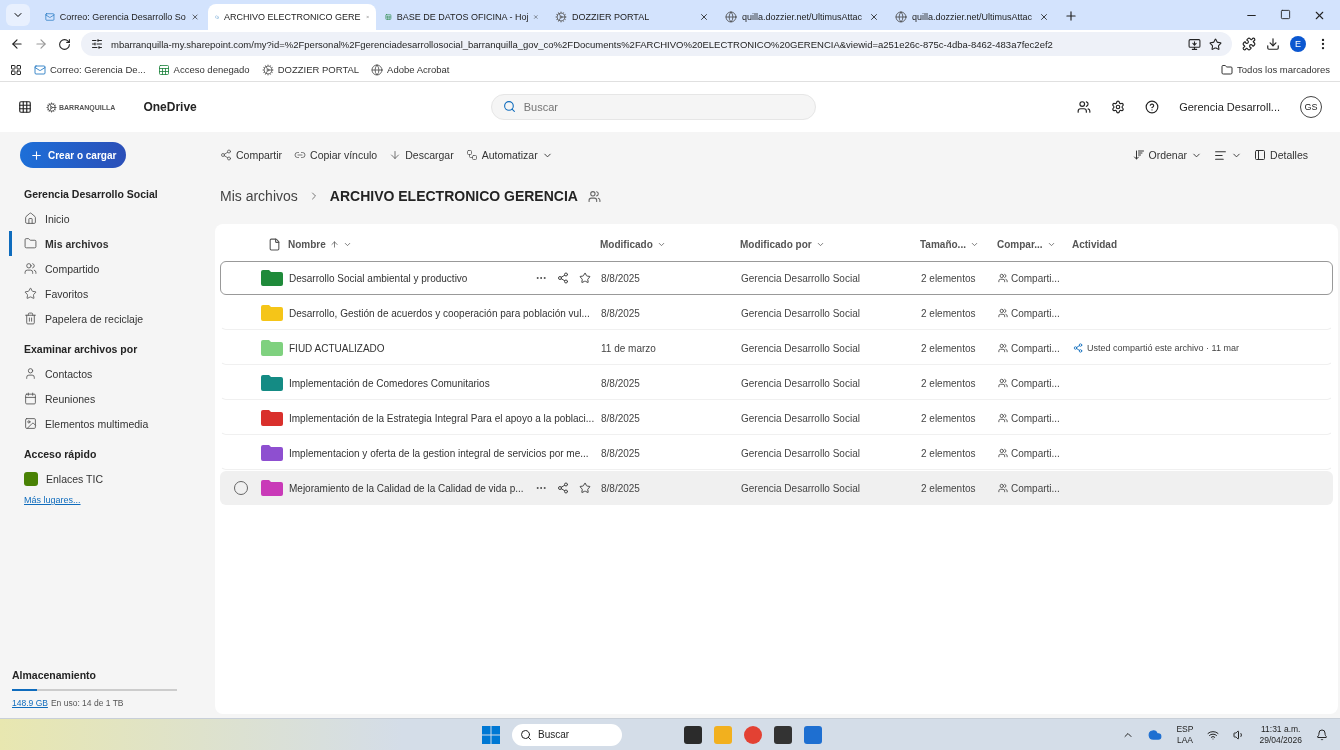 The height and width of the screenshot is (750, 1340). What do you see at coordinates (407, 278) in the screenshot?
I see `folder-name: Desarrollo Social ambiental y productivo` at bounding box center [407, 278].